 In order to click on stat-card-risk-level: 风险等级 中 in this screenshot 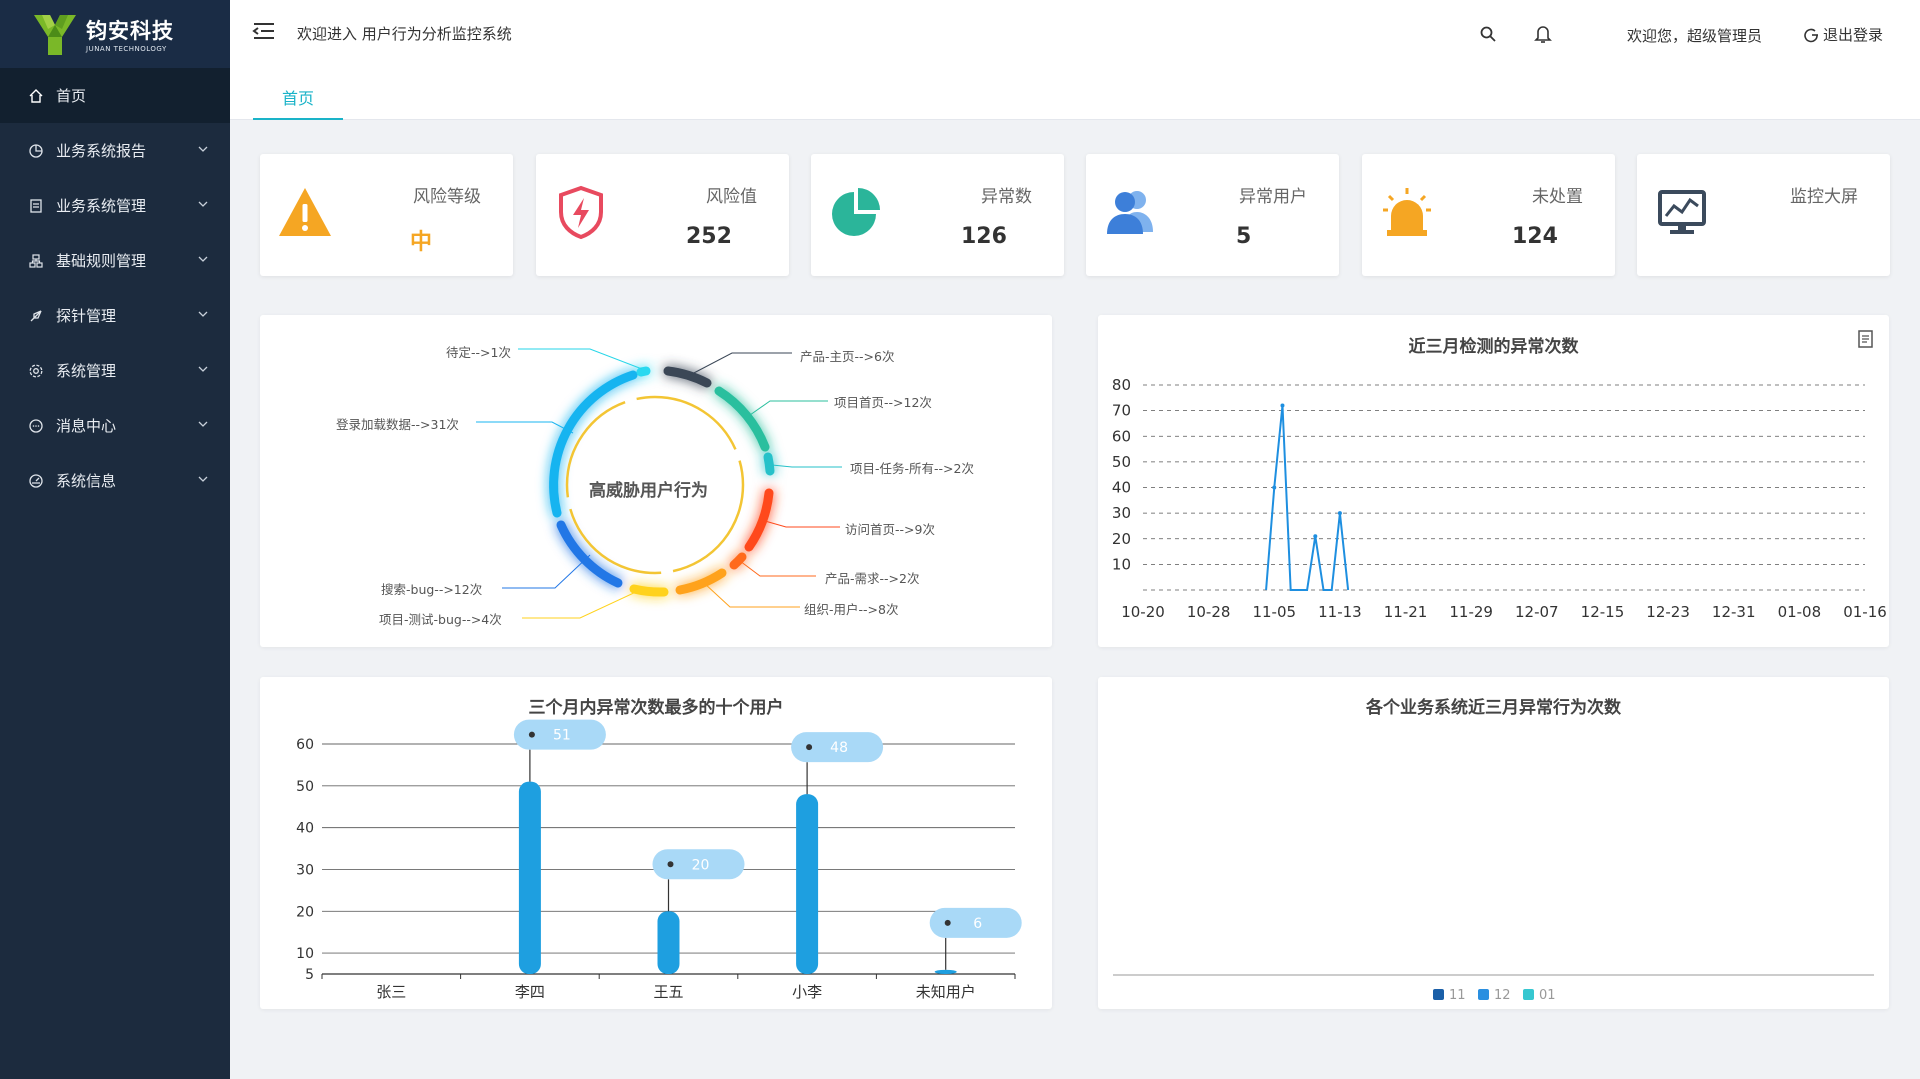, I will do `click(386, 215)`.